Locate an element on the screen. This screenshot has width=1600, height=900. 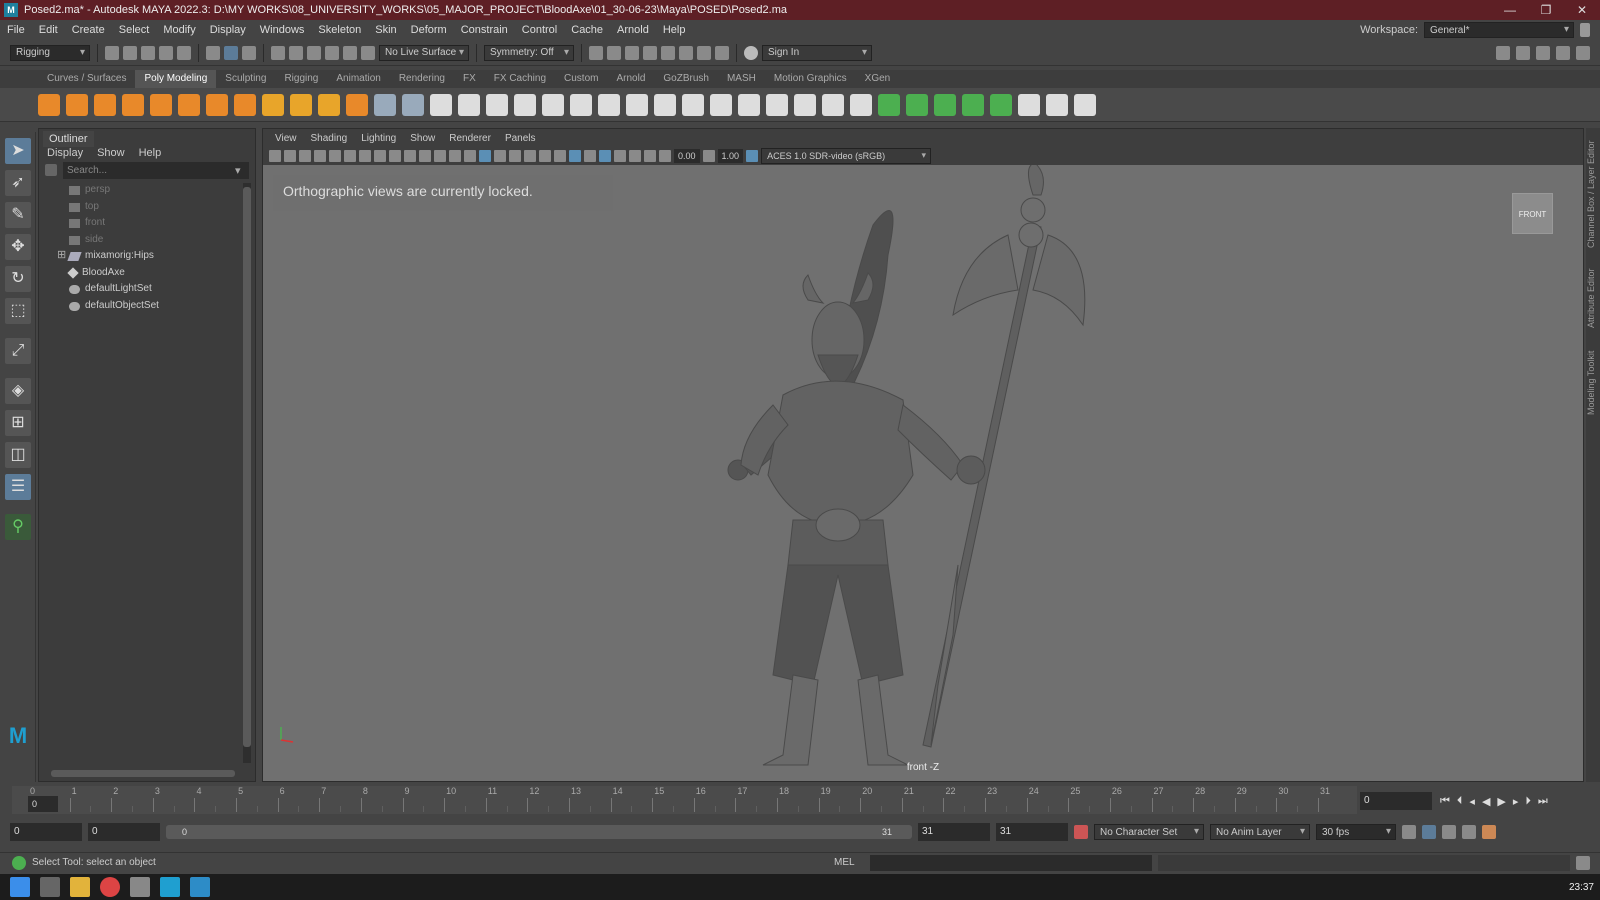
tab-arnold: Arnold is located at coordinates (630, 79).